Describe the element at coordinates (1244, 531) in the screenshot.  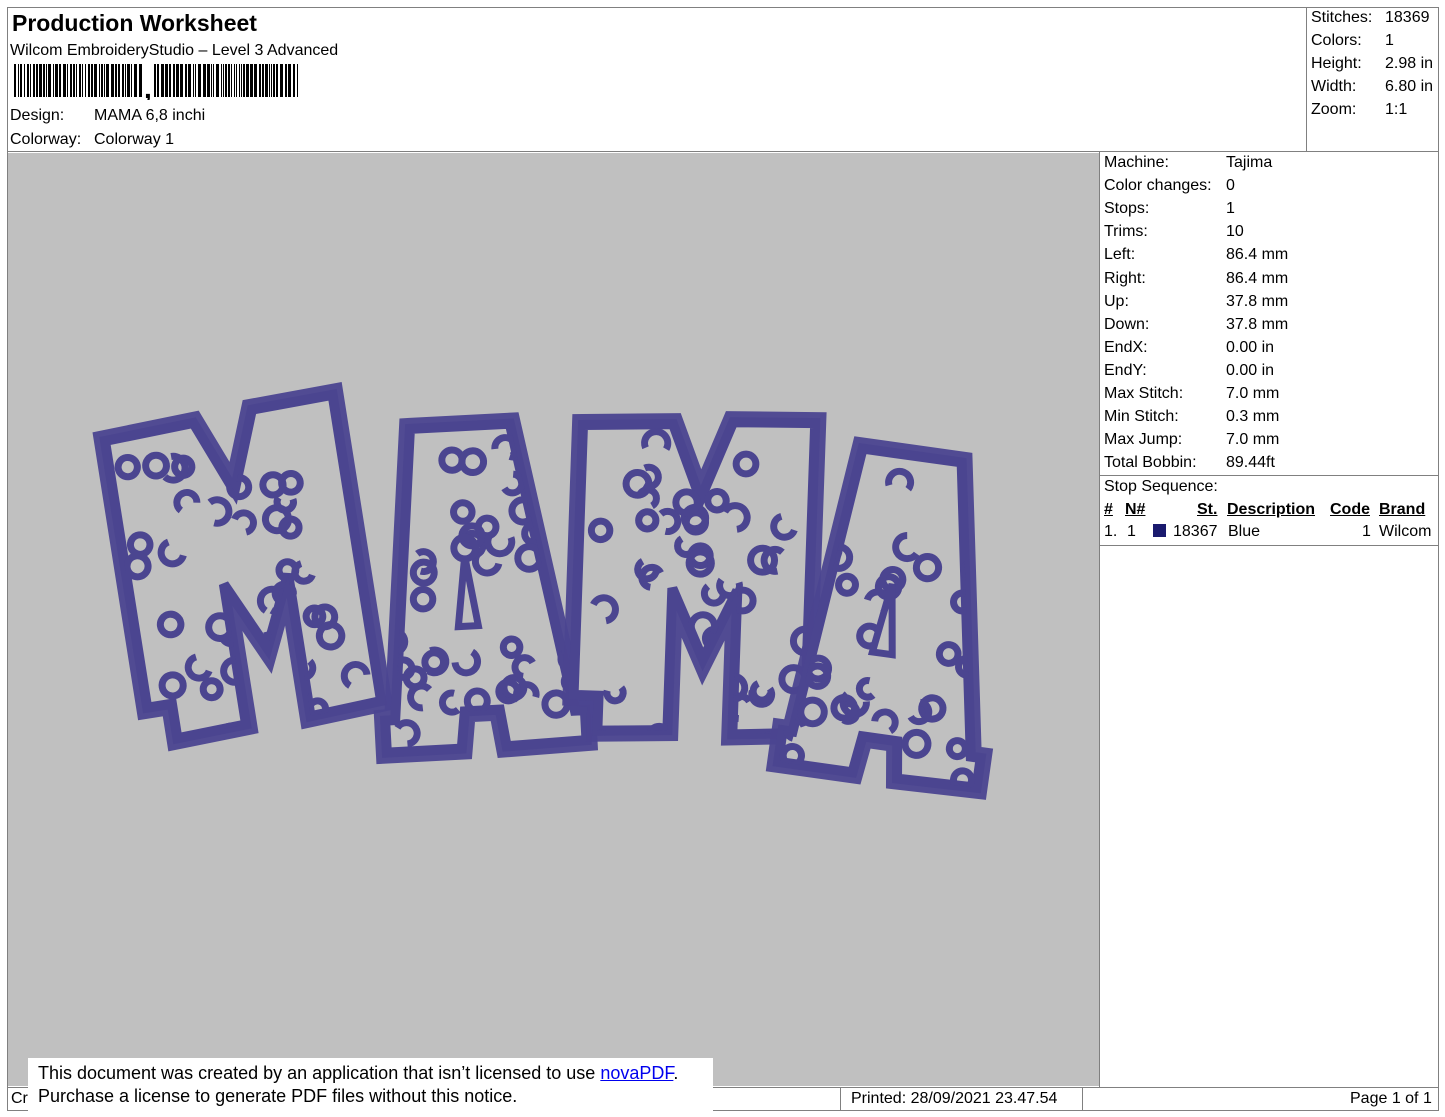
I see `row-description: Blue` at that location.